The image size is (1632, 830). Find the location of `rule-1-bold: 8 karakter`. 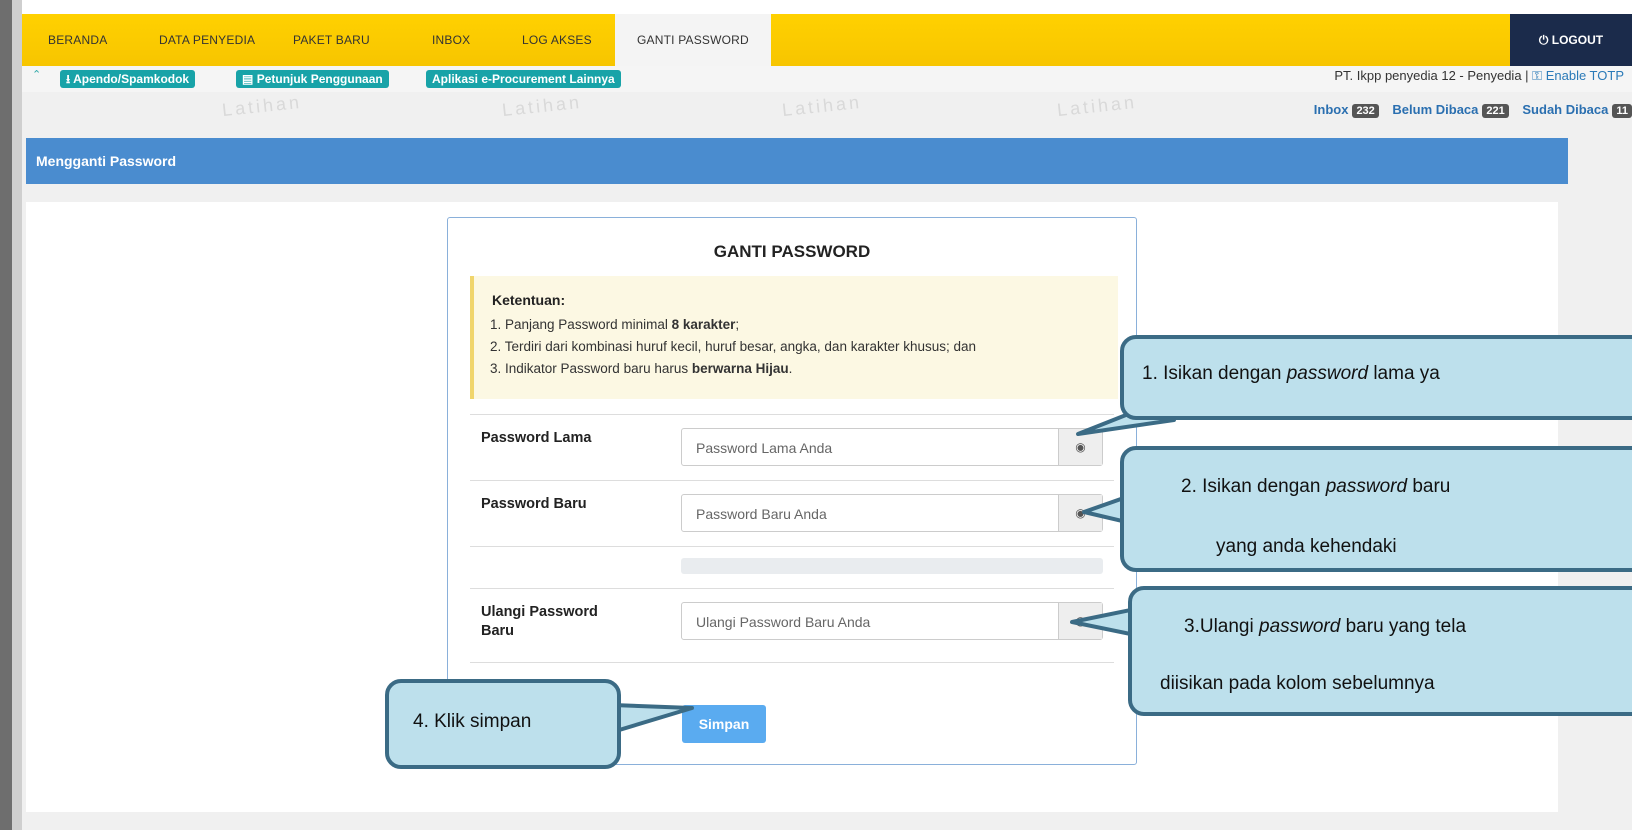

rule-1-bold: 8 karakter is located at coordinates (703, 324).